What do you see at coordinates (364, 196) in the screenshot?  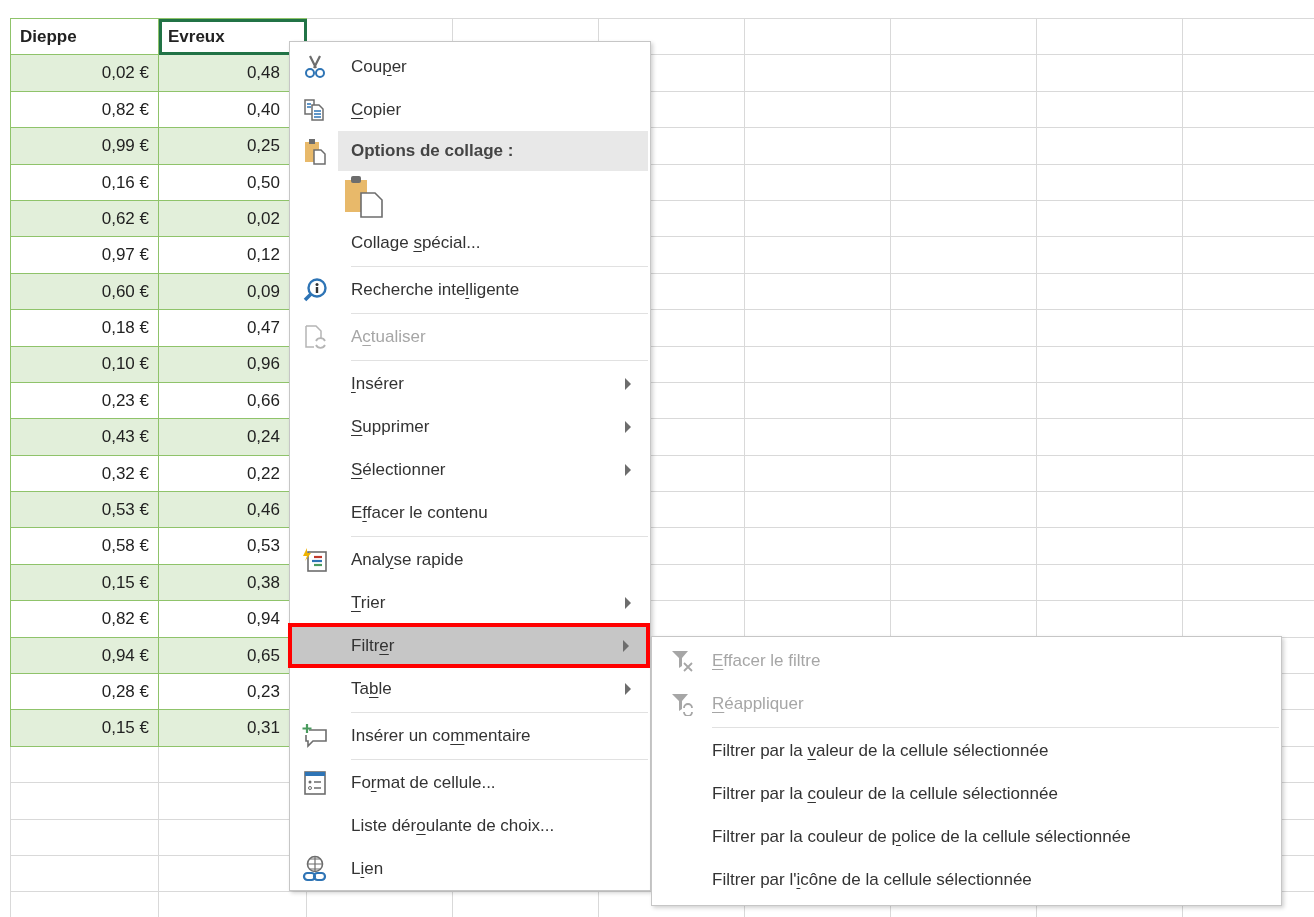 I see `paste-button` at bounding box center [364, 196].